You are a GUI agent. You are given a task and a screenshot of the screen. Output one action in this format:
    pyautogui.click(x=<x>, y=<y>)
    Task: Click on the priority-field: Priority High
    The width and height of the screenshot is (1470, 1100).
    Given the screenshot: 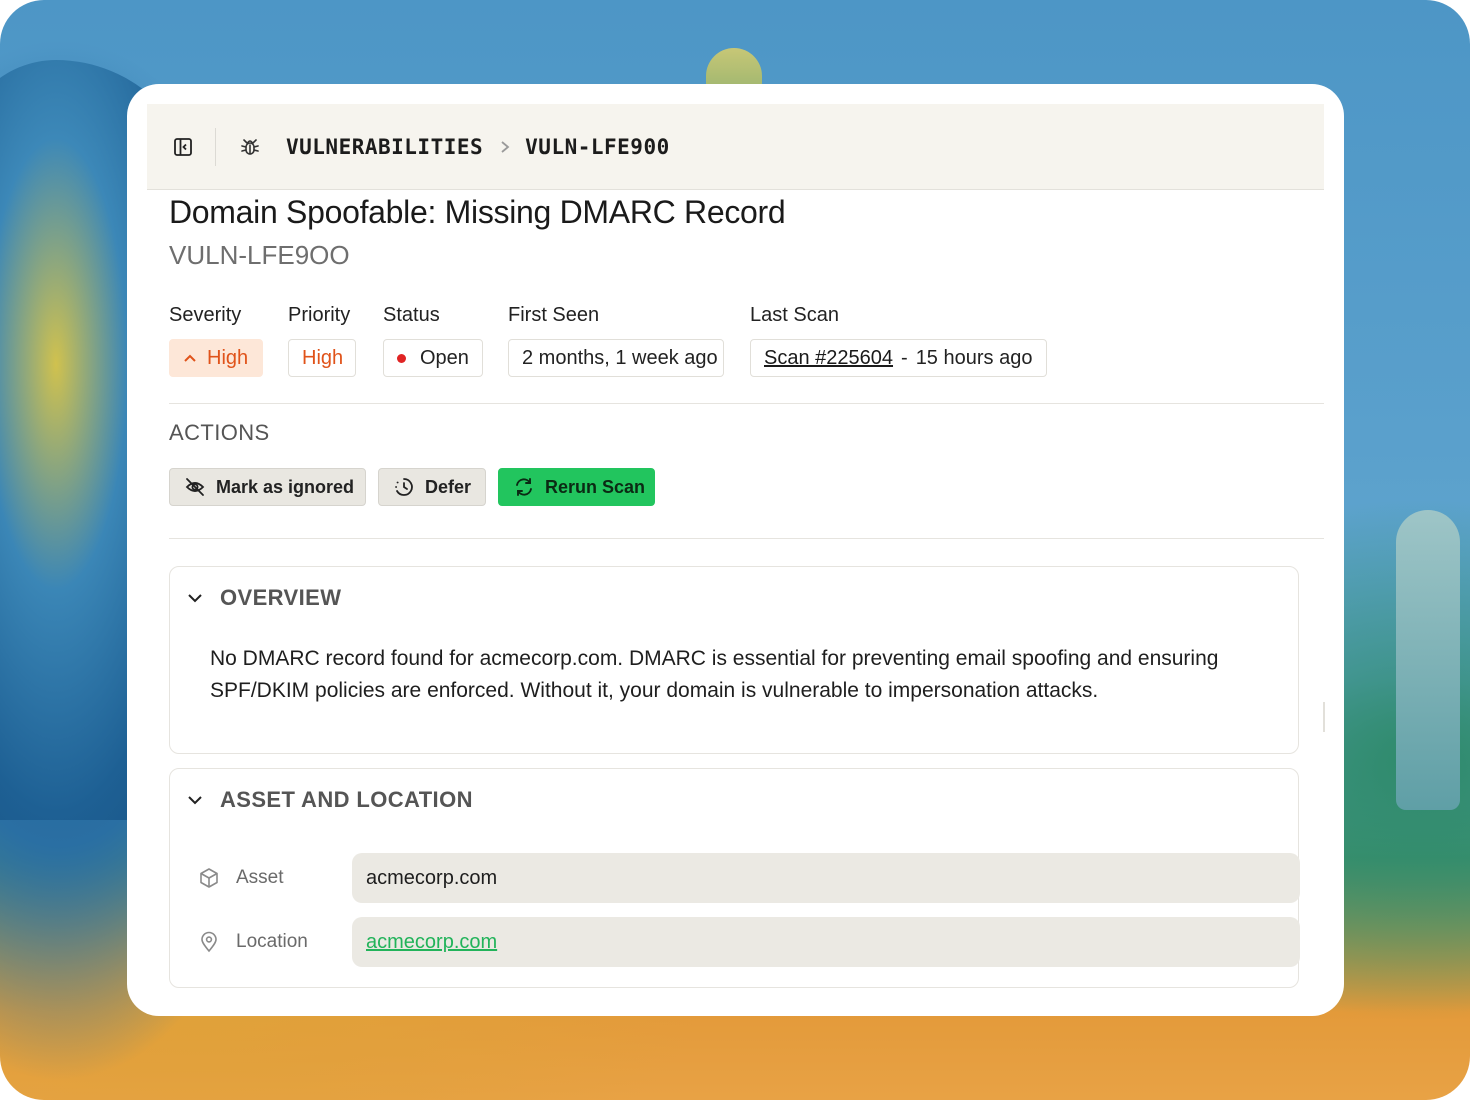 What is the action you would take?
    pyautogui.click(x=322, y=340)
    